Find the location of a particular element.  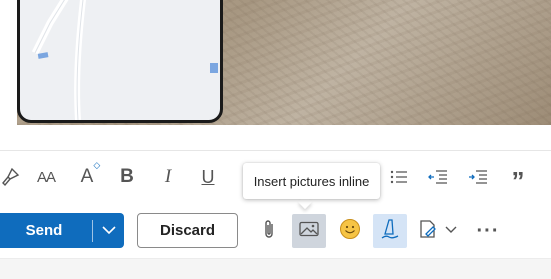

underline-icon: U is located at coordinates (208, 176).